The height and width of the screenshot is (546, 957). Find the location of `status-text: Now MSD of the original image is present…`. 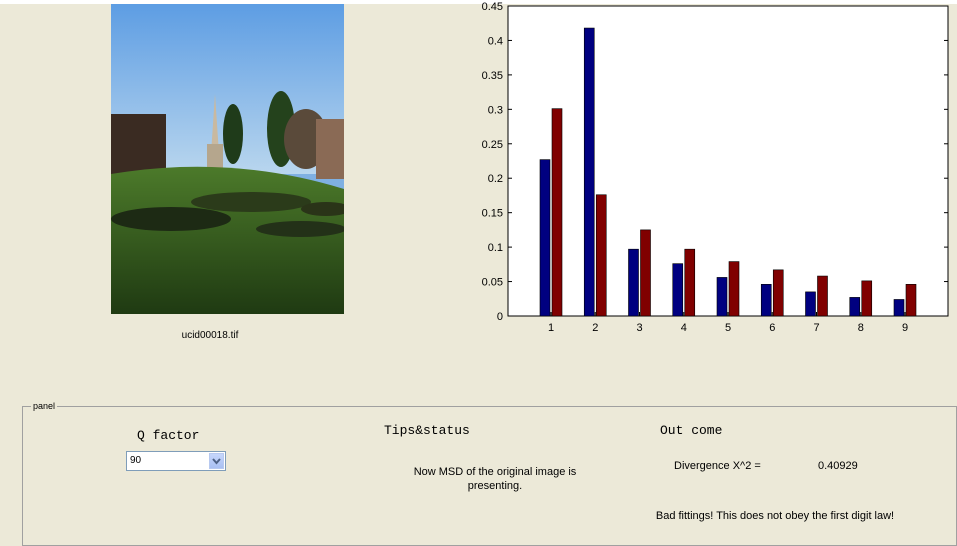

status-text: Now MSD of the original image is present… is located at coordinates (495, 479).